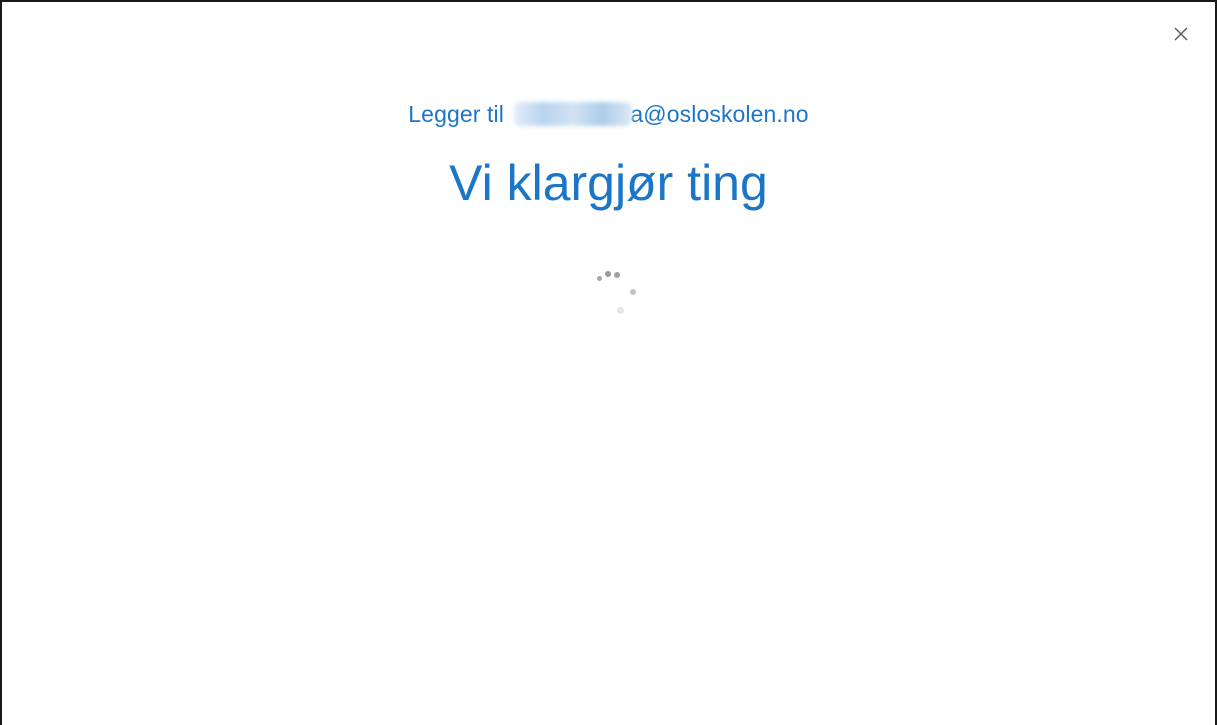 Image resolution: width=1217 pixels, height=725 pixels. What do you see at coordinates (608, 183) in the screenshot?
I see `page-title: Vi klargjør ting` at bounding box center [608, 183].